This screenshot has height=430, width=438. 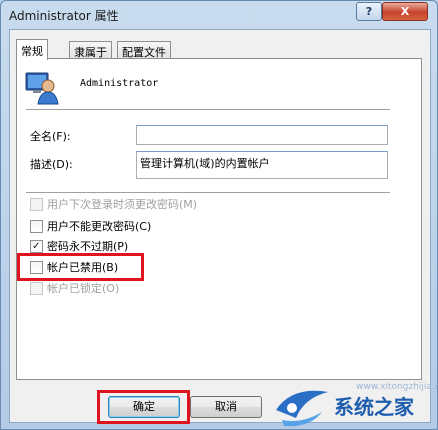 I want to click on watermark-text: 系统之家, so click(x=374, y=407).